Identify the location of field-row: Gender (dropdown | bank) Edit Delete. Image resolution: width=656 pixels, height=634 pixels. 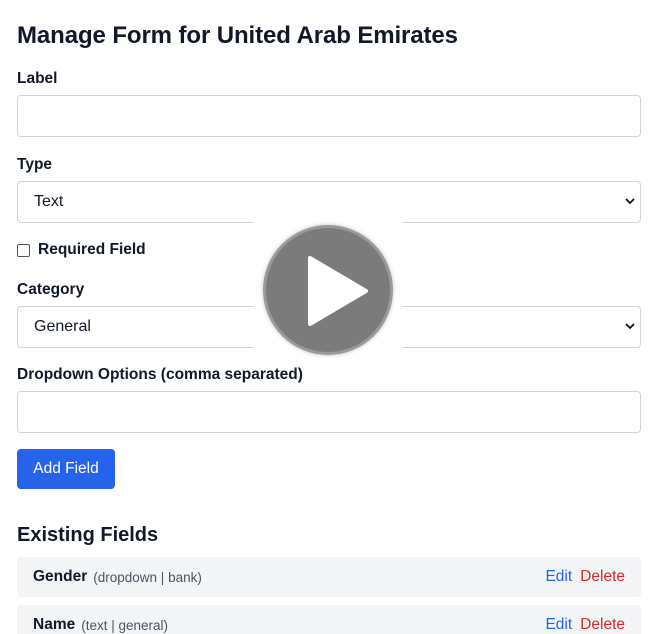
(329, 577).